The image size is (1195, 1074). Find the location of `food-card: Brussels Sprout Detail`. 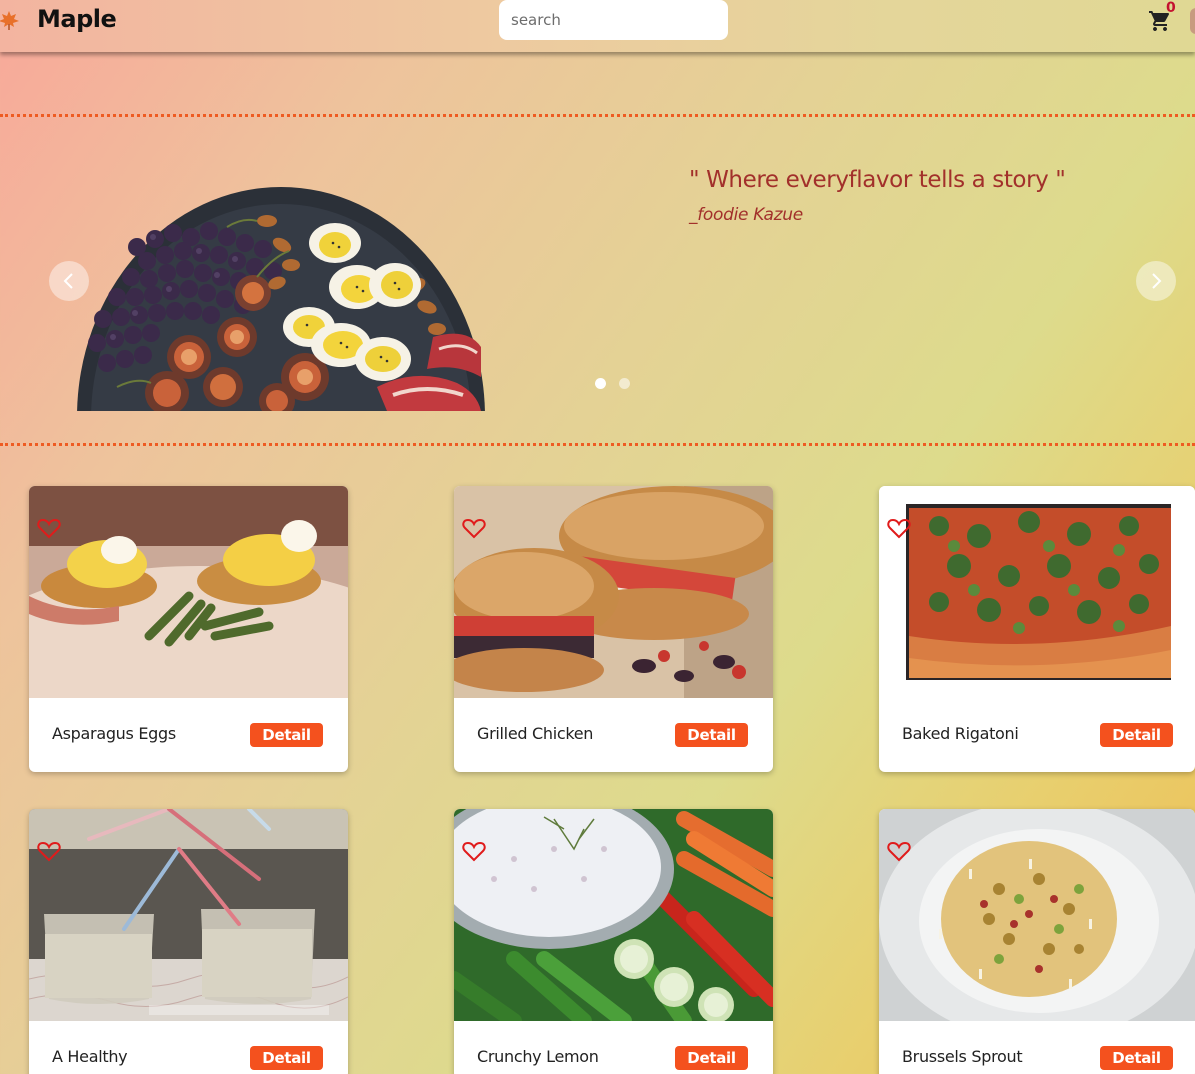

food-card: Brussels Sprout Detail is located at coordinates (1037, 941).